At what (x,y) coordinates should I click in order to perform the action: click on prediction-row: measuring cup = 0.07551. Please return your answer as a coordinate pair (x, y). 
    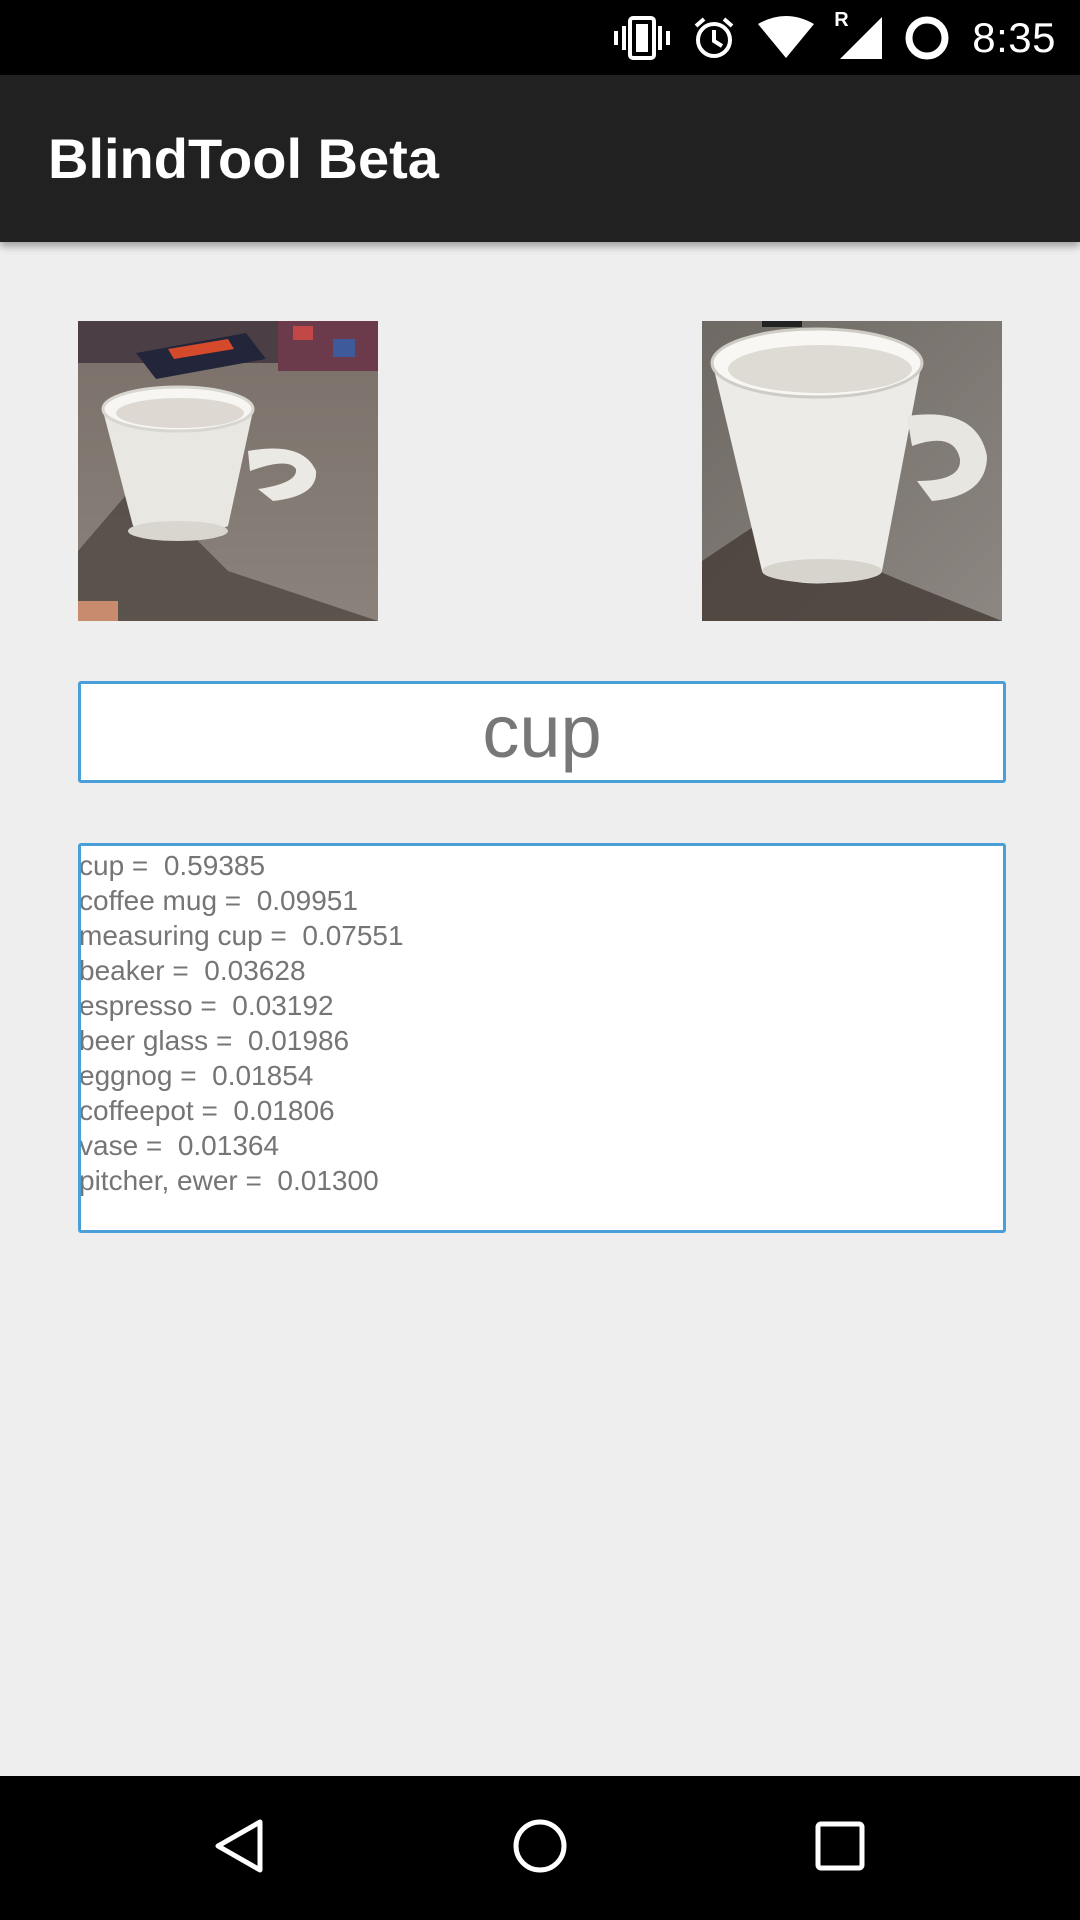
    Looking at the image, I should click on (241, 935).